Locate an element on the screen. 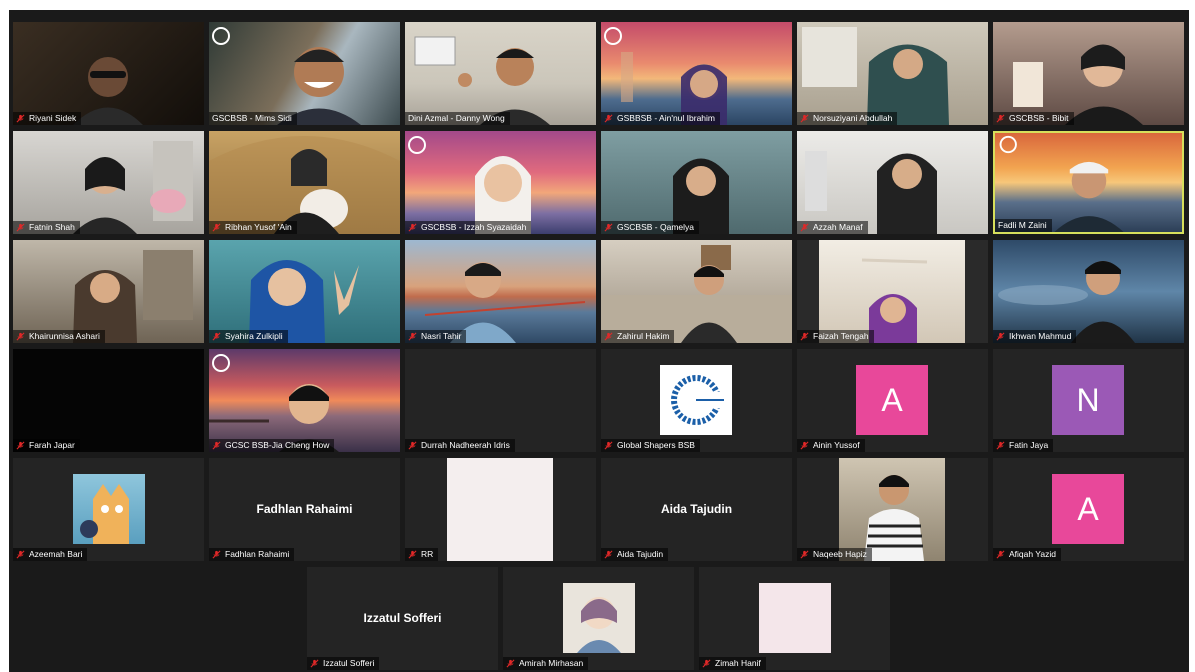 The width and height of the screenshot is (1195, 672). participant-tile: Dini Azmal - Danny Wong is located at coordinates (500, 73).